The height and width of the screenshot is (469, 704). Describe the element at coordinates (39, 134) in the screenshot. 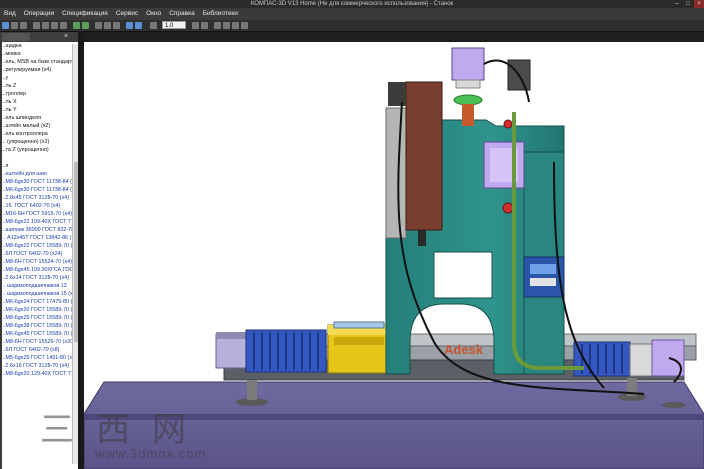

I see `tree-item: ...ель контроллера` at that location.